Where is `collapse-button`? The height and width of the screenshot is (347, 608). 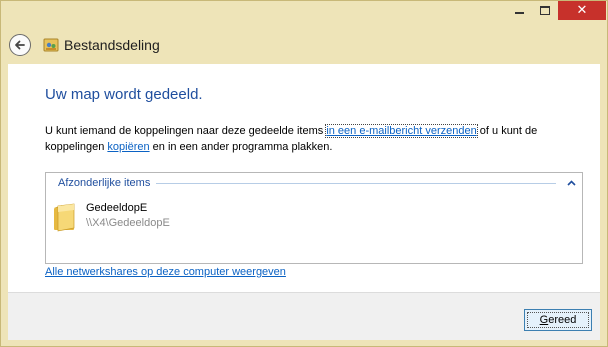 collapse-button is located at coordinates (571, 183).